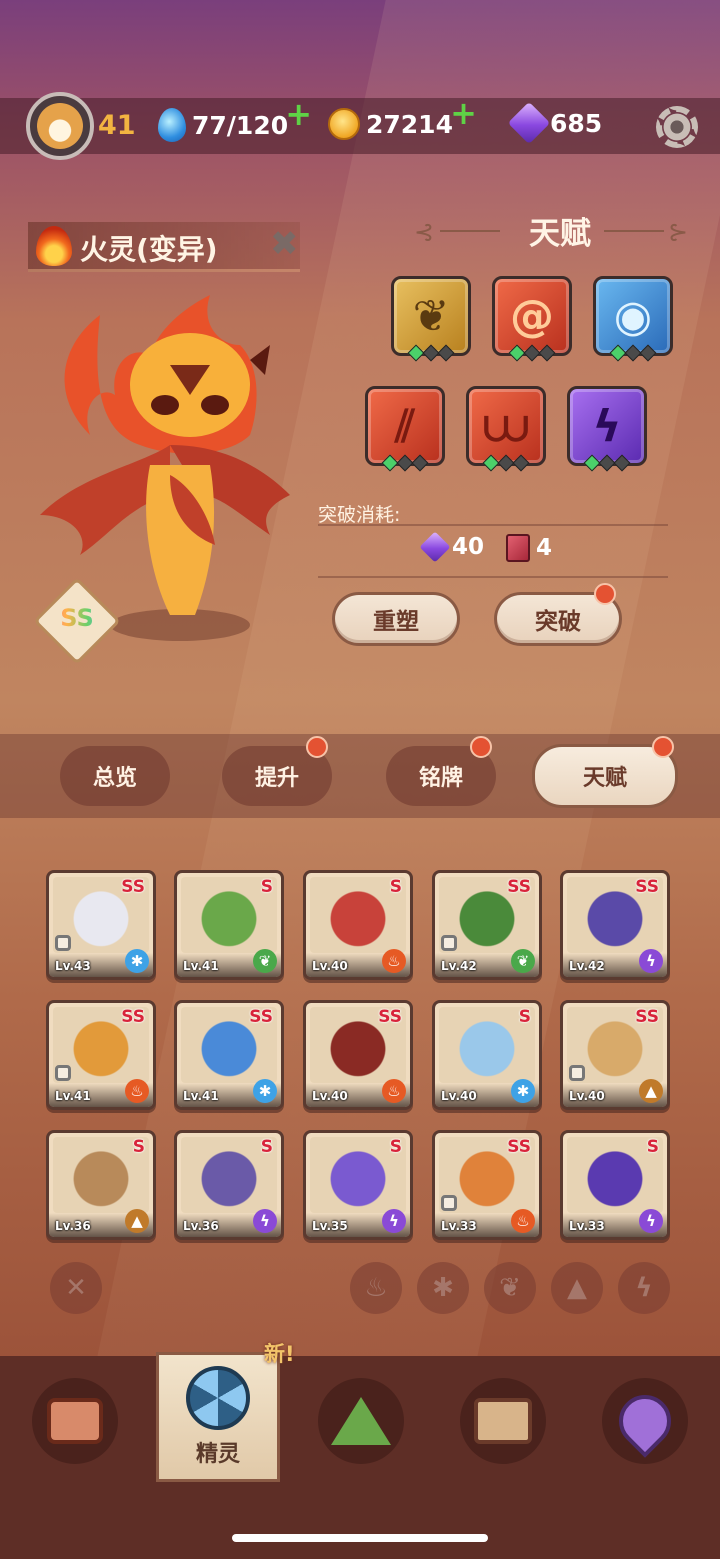  I want to click on nav-mountain-icon, so click(361, 1421).